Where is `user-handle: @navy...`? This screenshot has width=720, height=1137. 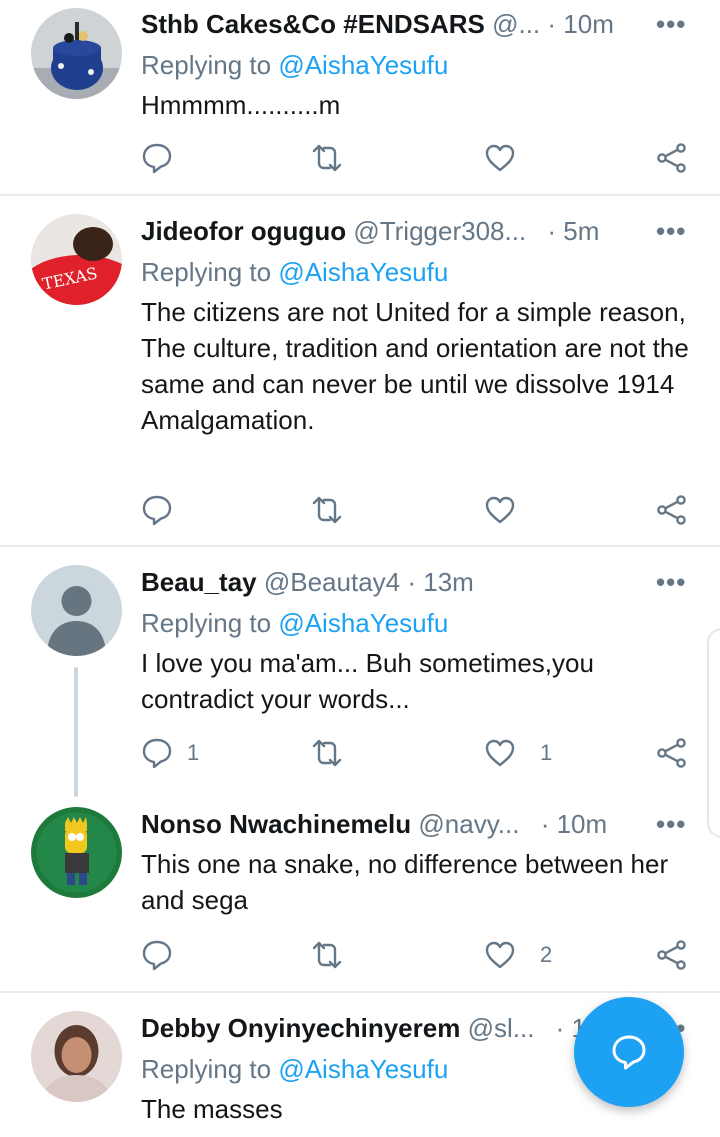
user-handle: @navy... is located at coordinates (468, 824).